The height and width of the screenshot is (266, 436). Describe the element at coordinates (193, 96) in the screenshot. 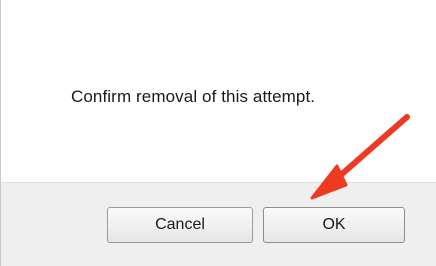

I see `confirm-message: Confirm removal of this attempt.` at that location.